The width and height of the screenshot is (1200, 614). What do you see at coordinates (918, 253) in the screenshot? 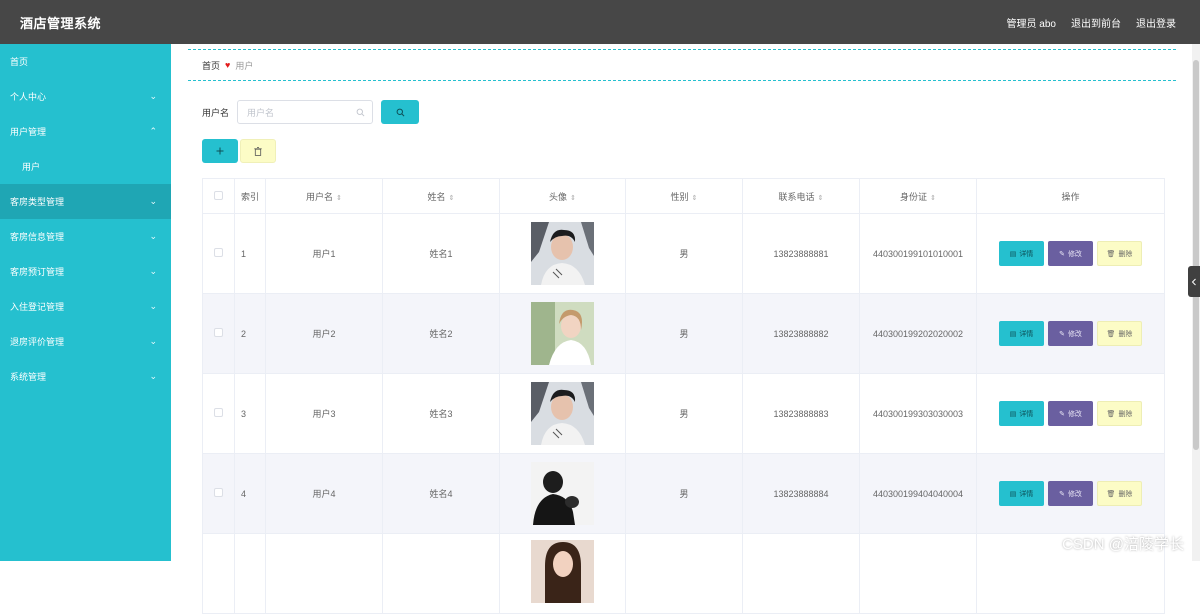
I see `row-id-card: 440300199101010001` at bounding box center [918, 253].